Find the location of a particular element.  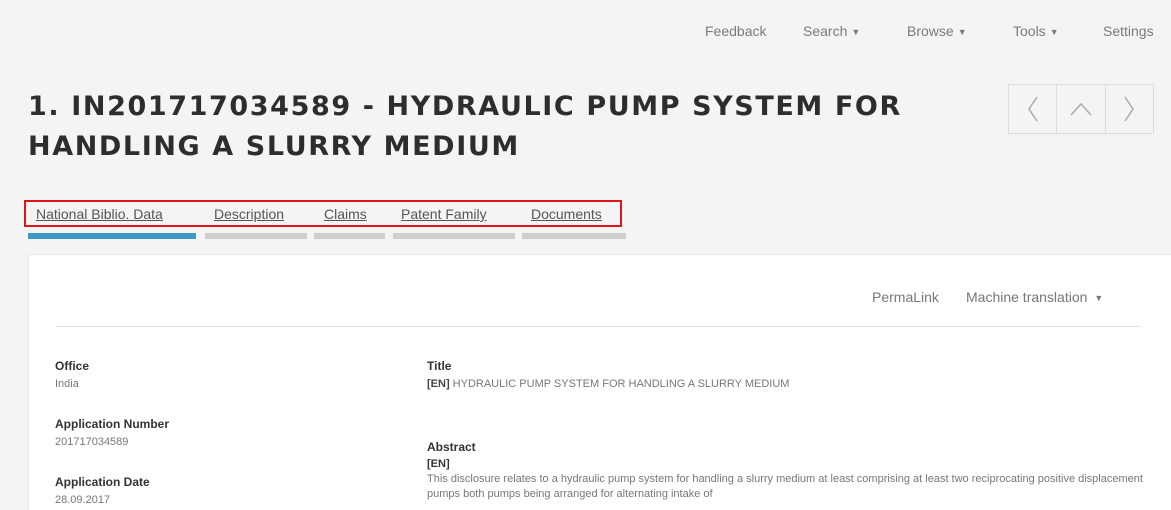

application-number-label: Application Number is located at coordinates (112, 424).